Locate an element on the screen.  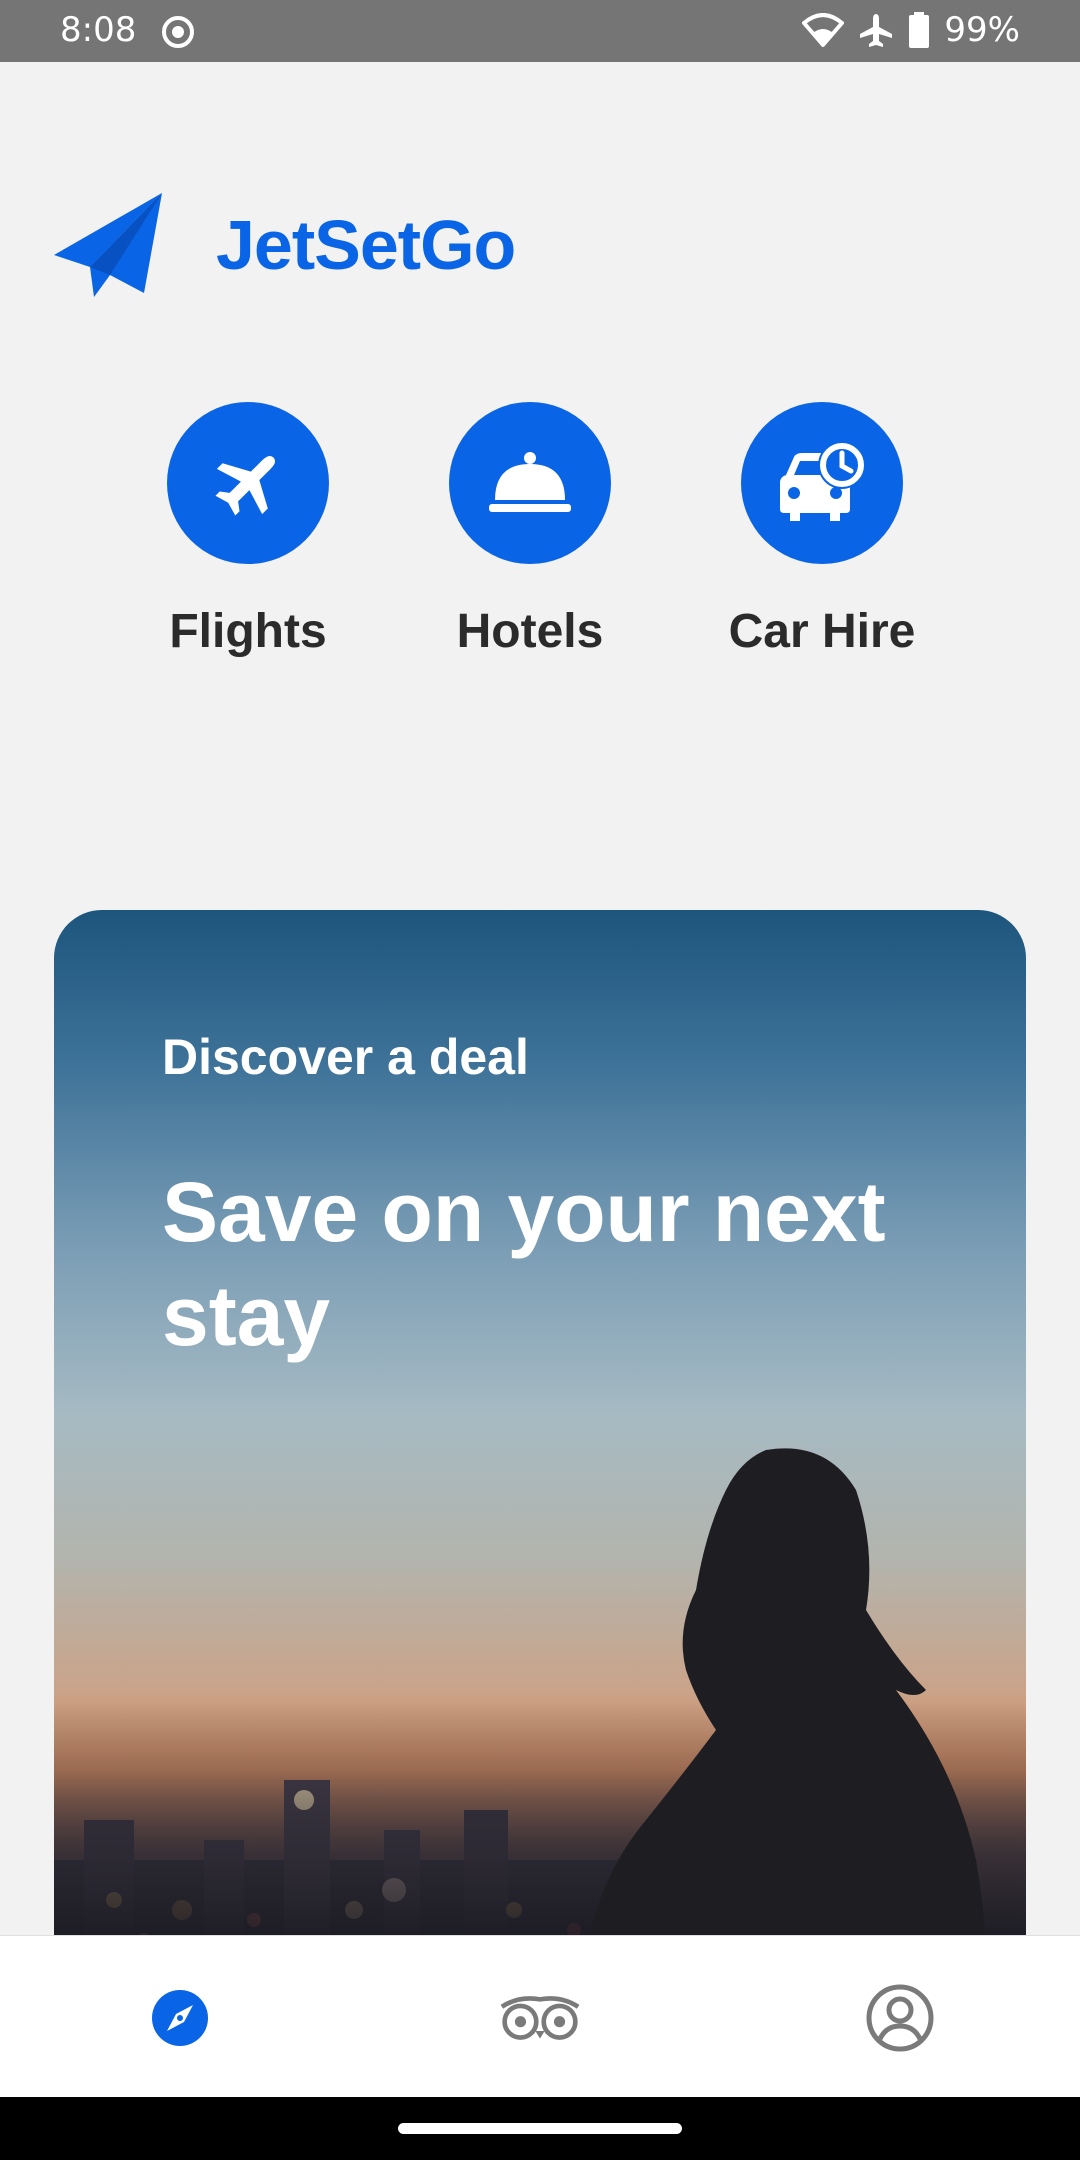
screen-record-icon is located at coordinates (178, 32).